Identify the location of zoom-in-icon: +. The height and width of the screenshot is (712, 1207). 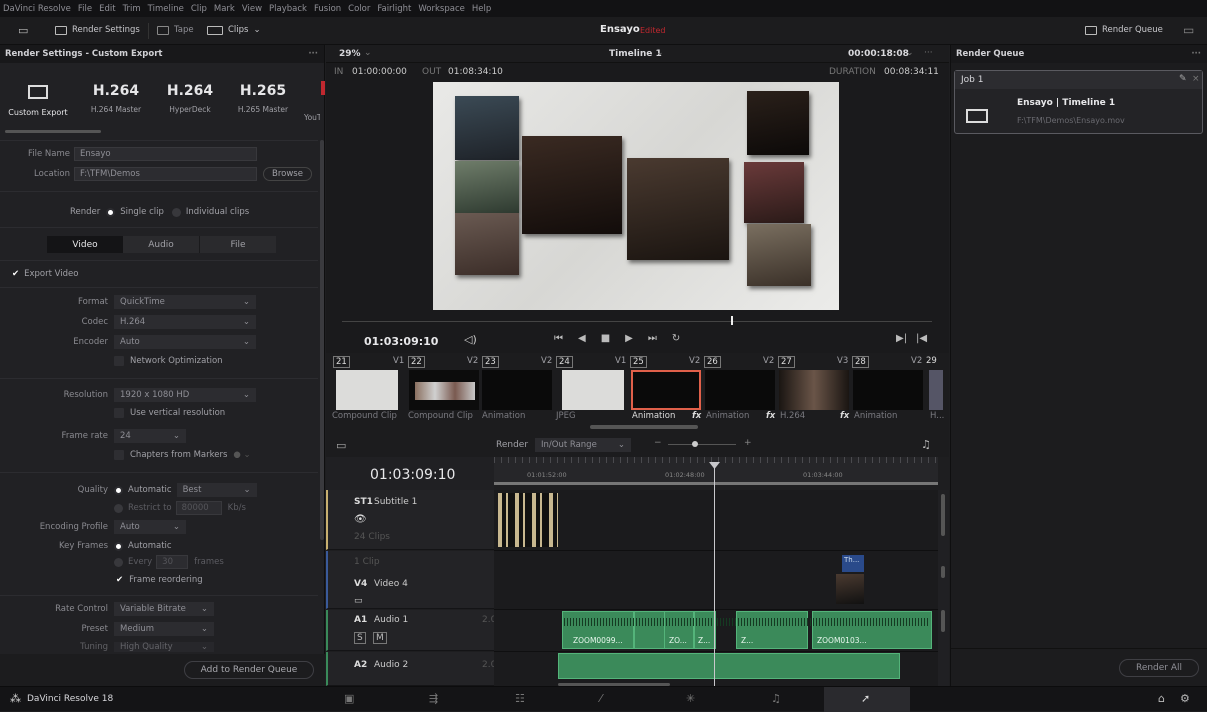
(748, 443).